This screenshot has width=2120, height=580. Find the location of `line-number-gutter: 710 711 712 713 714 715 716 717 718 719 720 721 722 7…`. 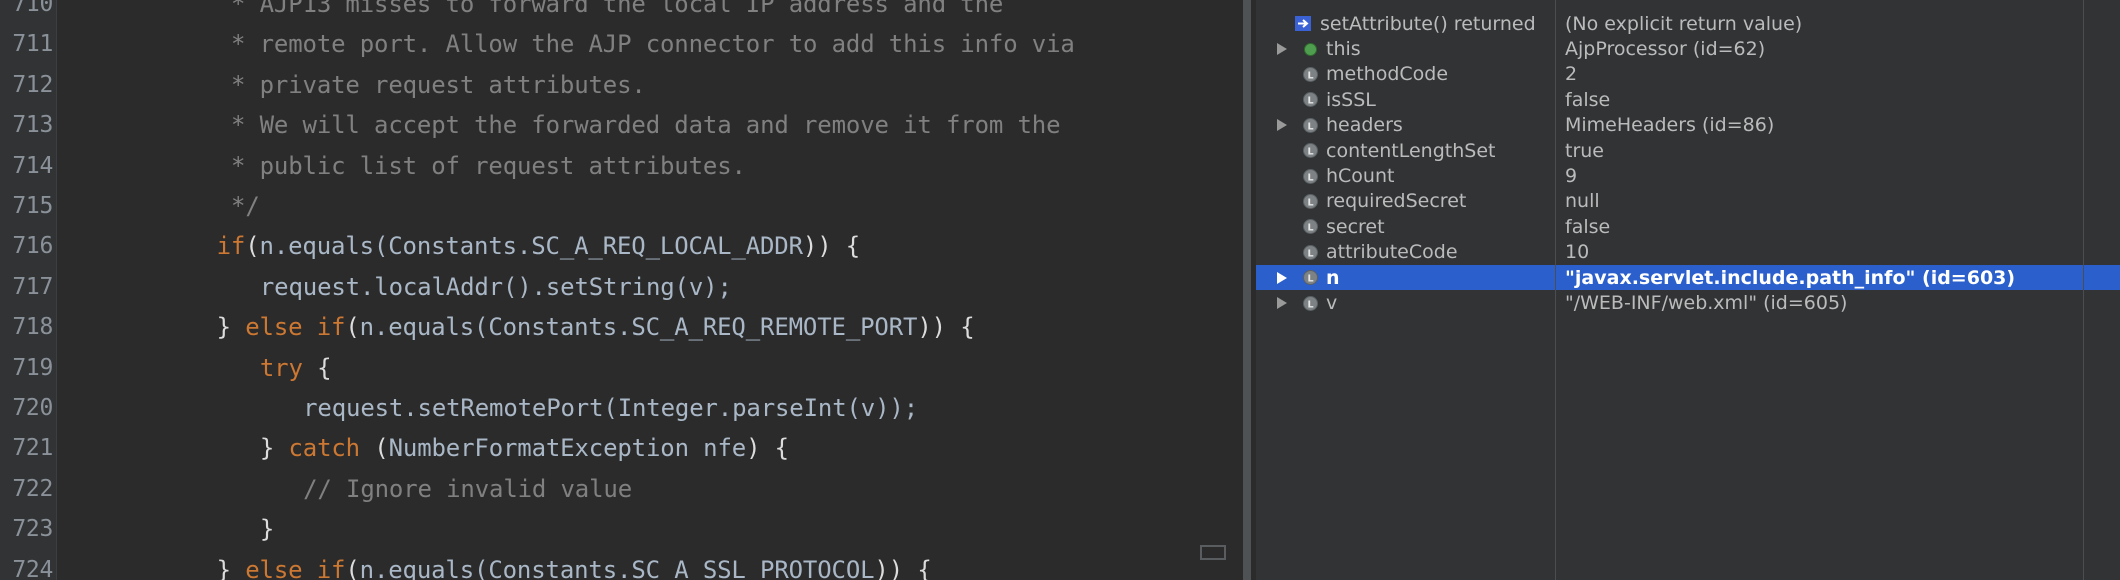

line-number-gutter: 710 711 712 713 714 715 716 717 718 719 720 721 722 7… is located at coordinates (28, 290).